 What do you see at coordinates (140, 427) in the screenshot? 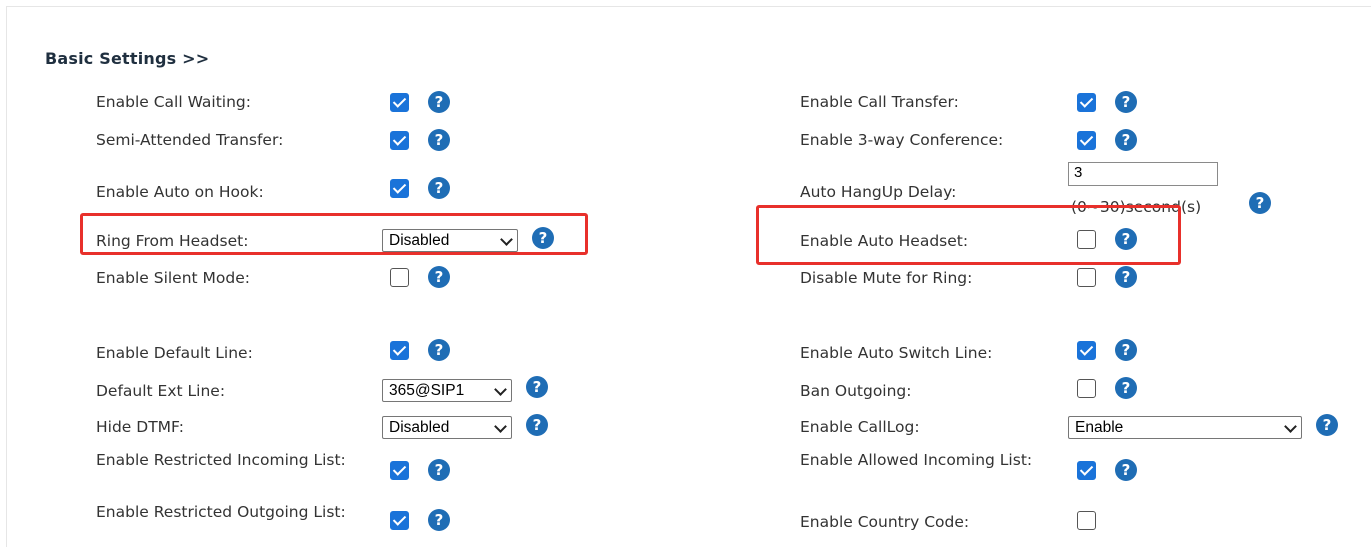
I see `hide-dtmf-label: Hide DTMF:` at bounding box center [140, 427].